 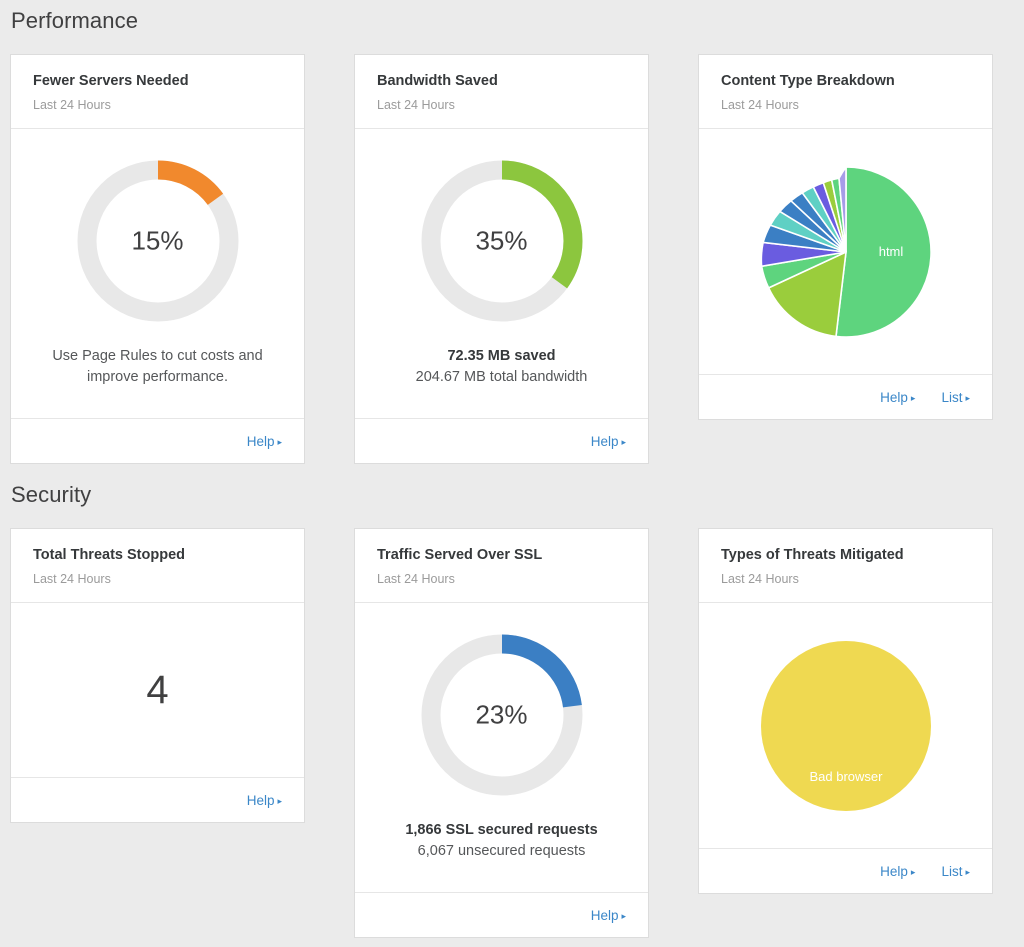 I want to click on caption-line-1: Use Page Rules to cut costs and, so click(x=157, y=355).